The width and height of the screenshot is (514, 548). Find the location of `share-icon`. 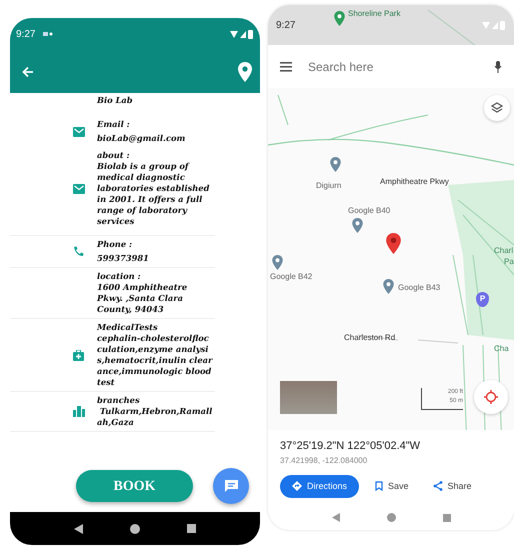

share-icon is located at coordinates (437, 486).